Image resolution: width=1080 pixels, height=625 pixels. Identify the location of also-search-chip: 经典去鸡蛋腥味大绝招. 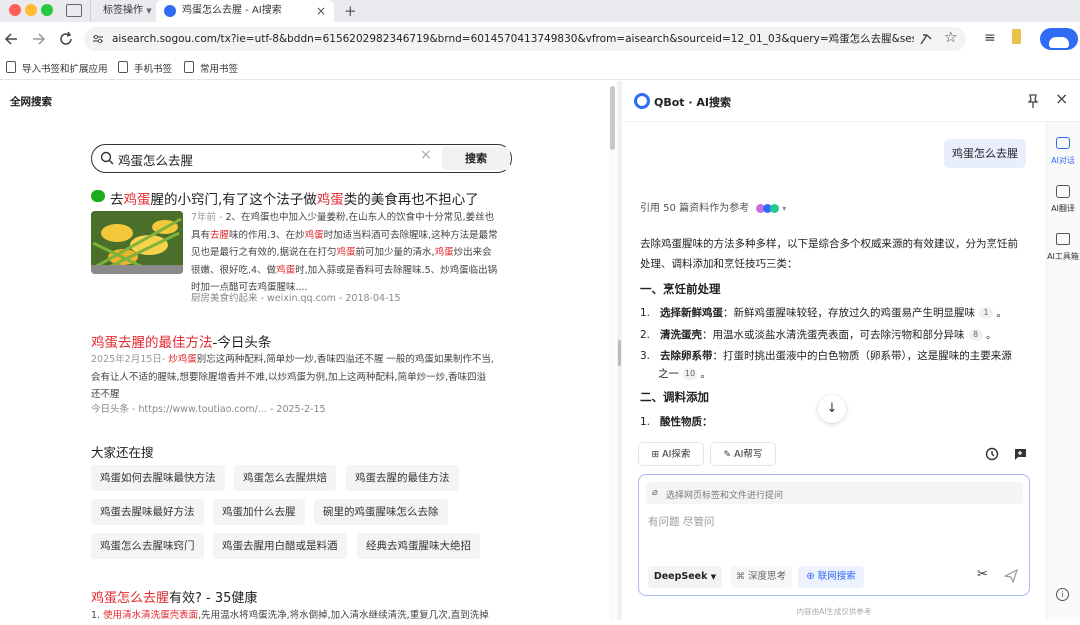
(418, 546).